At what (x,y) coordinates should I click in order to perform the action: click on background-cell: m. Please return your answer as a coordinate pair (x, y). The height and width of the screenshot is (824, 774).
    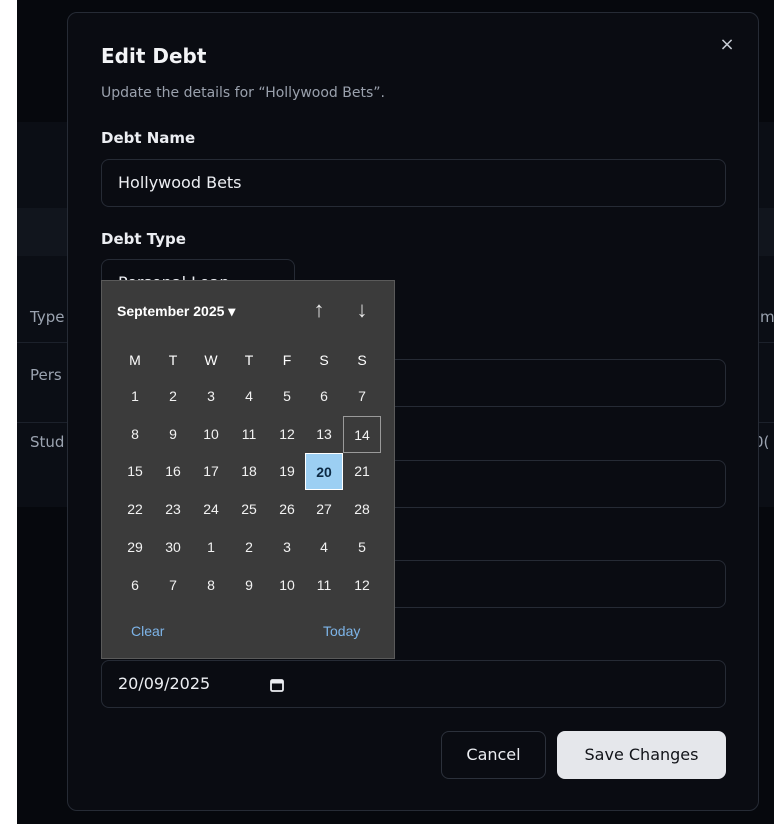
    Looking at the image, I should click on (767, 317).